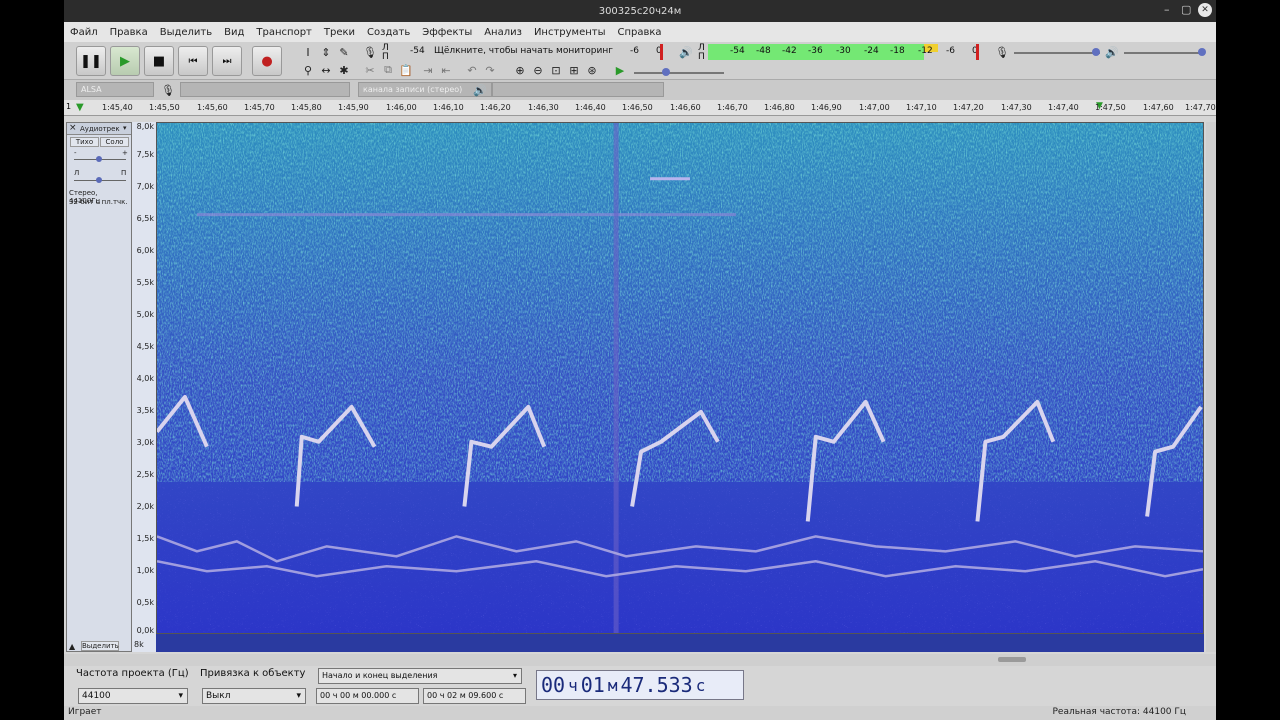 The image size is (1280, 720). I want to click on zoom-in-icon: ⊕, so click(520, 70).